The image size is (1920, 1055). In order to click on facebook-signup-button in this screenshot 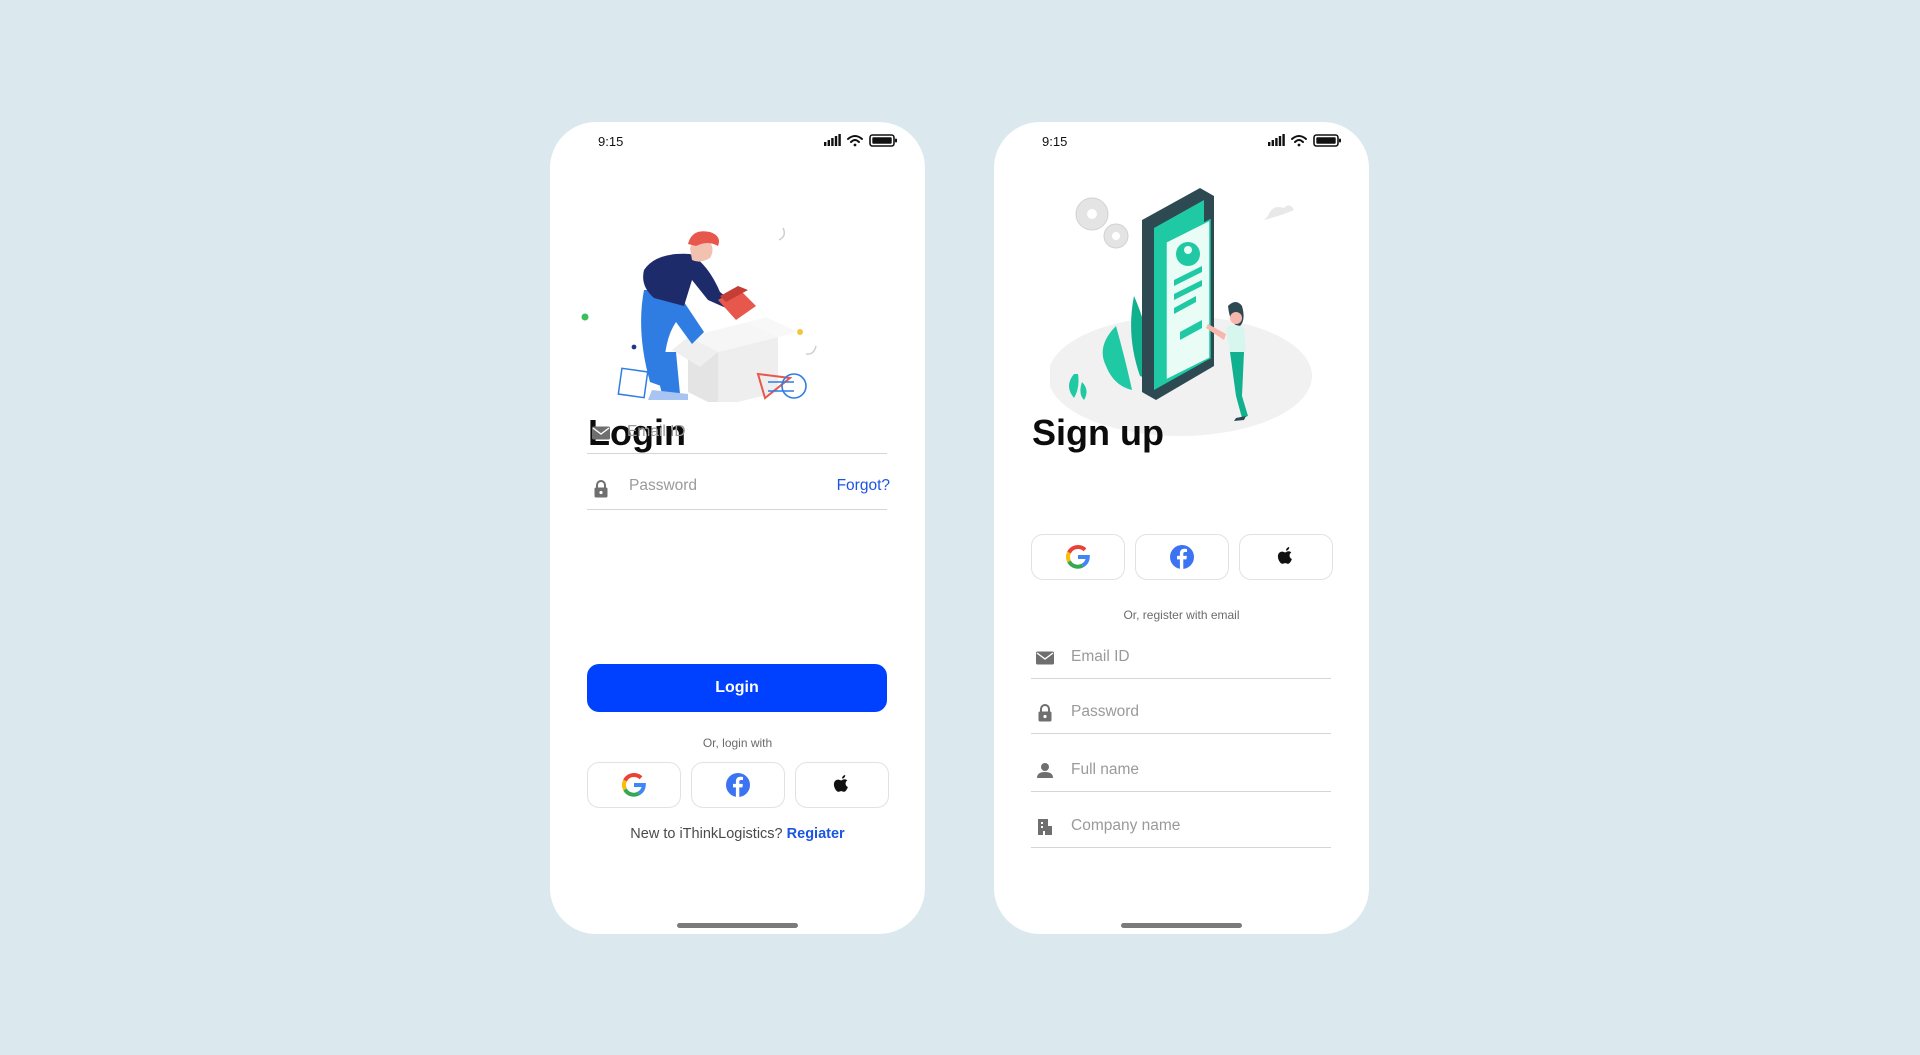, I will do `click(1182, 557)`.